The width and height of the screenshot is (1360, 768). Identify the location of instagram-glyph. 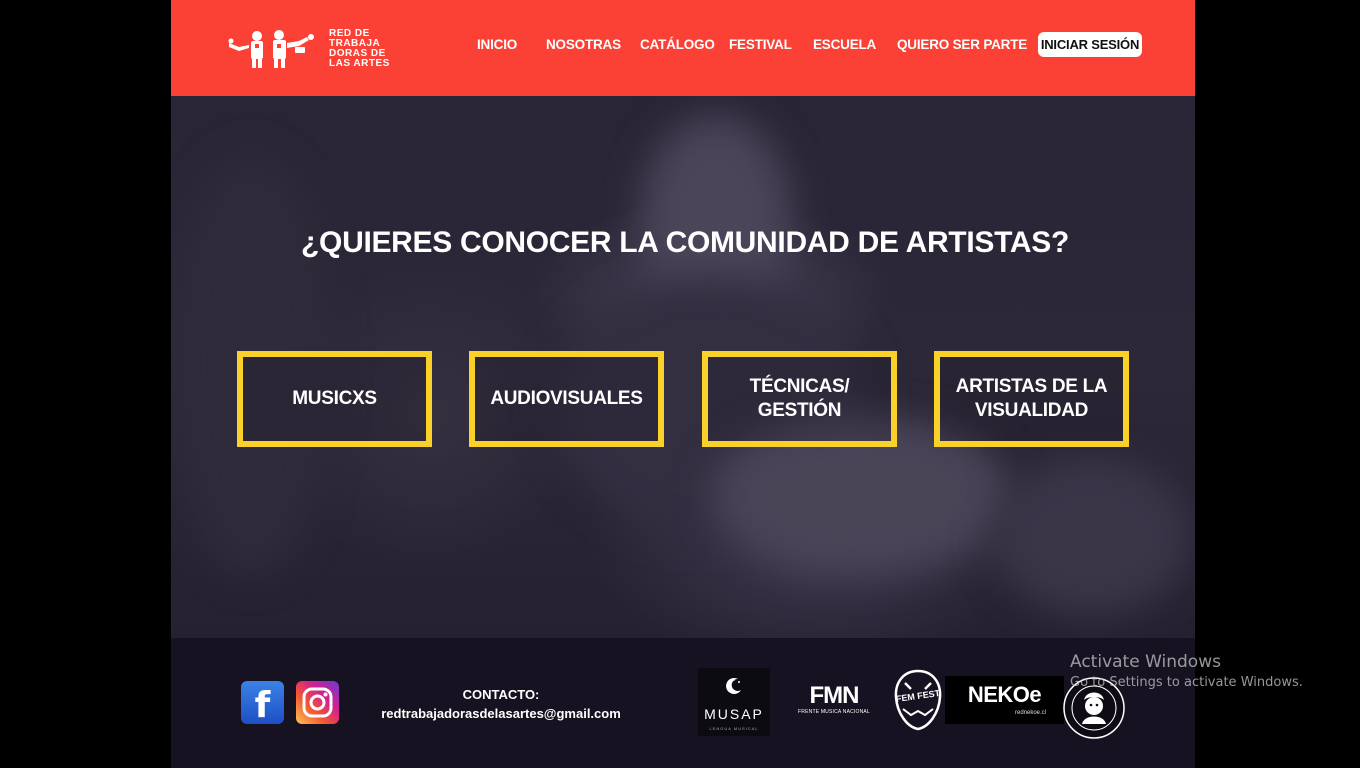
(317, 702).